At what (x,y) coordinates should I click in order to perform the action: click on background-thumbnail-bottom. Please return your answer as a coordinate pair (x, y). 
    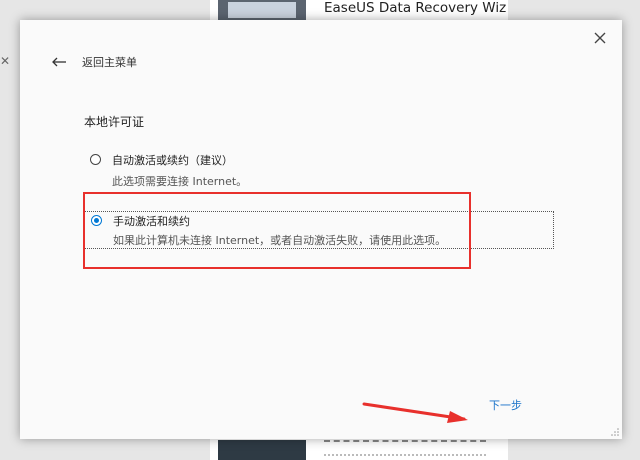
    Looking at the image, I should click on (262, 450).